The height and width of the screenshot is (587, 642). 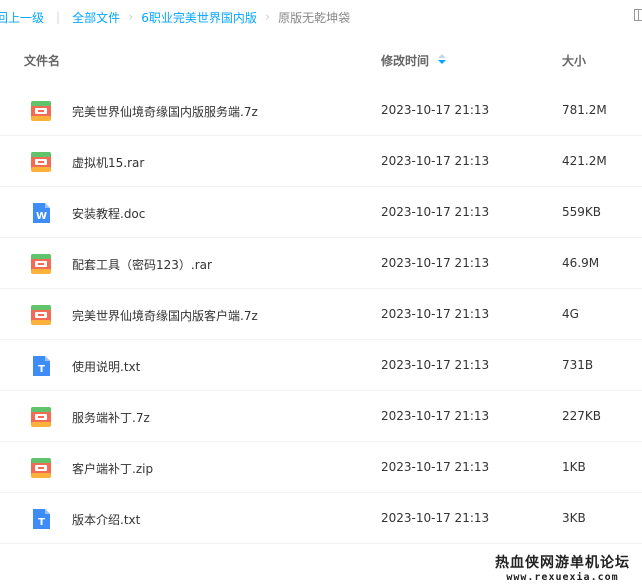 What do you see at coordinates (562, 563) in the screenshot?
I see `watermark-title: 热血侠网游单机论坛` at bounding box center [562, 563].